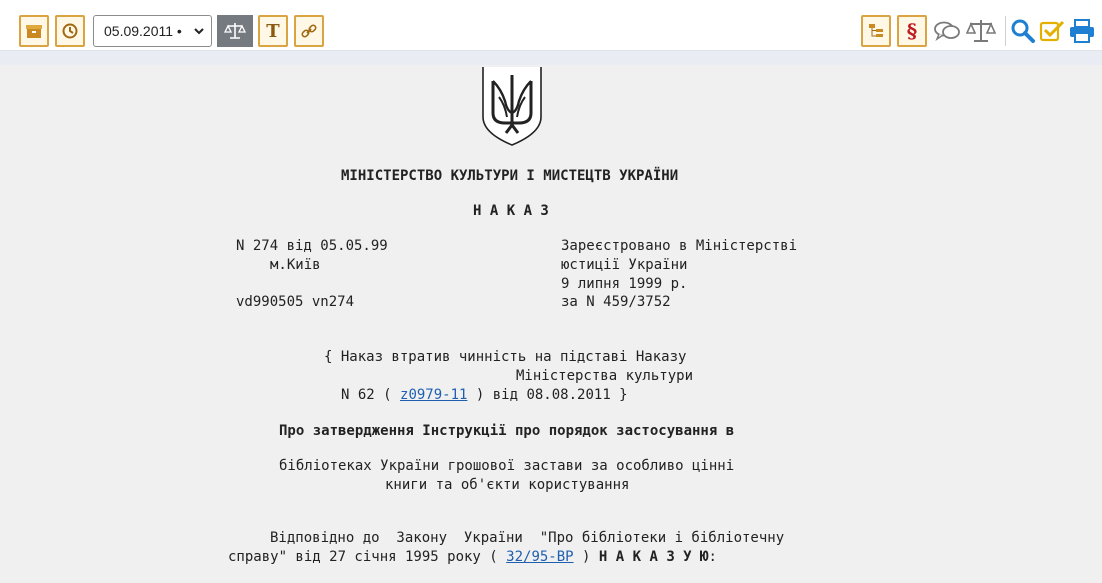 The image size is (1102, 583). What do you see at coordinates (586, 557) in the screenshot?
I see `body-text: )` at bounding box center [586, 557].